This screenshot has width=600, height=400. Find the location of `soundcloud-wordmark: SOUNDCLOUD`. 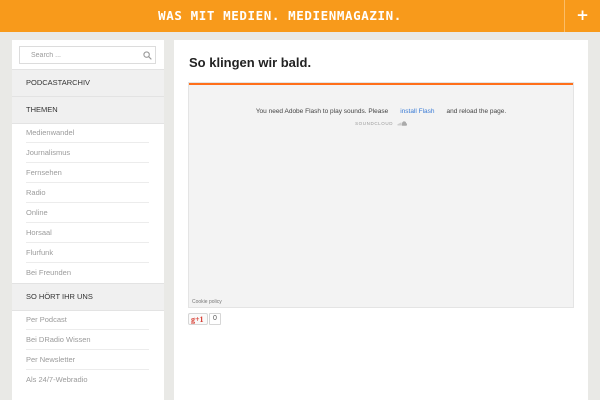

soundcloud-wordmark: SOUNDCLOUD is located at coordinates (374, 123).